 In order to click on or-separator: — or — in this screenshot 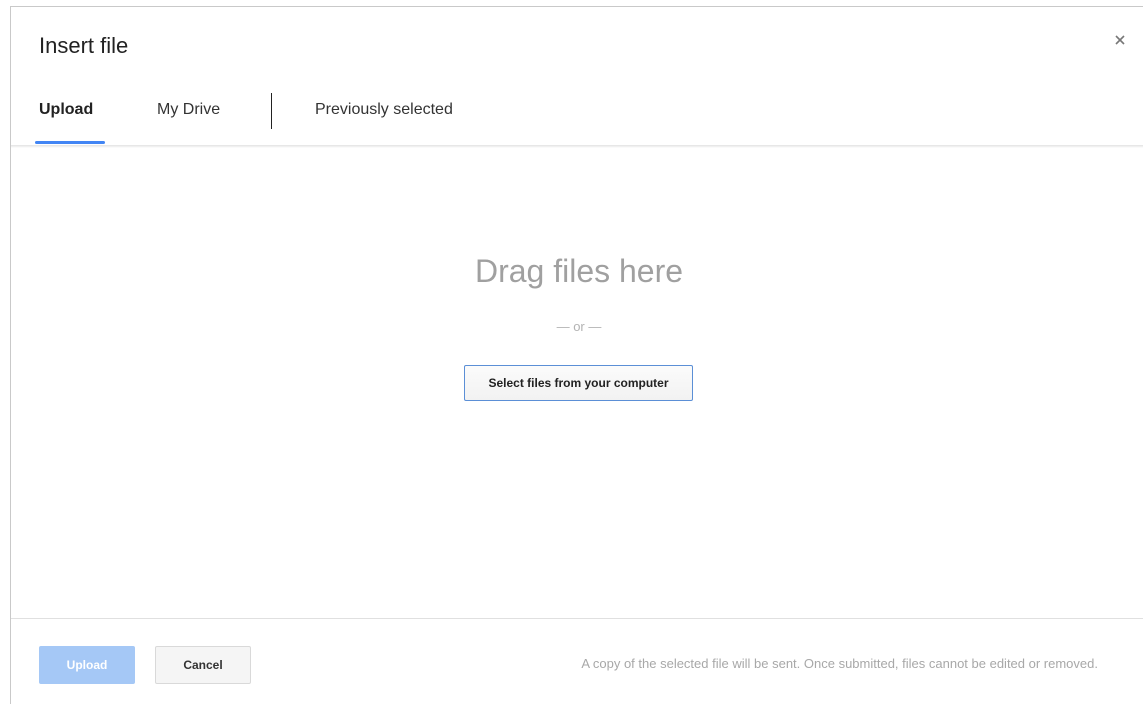, I will do `click(579, 326)`.